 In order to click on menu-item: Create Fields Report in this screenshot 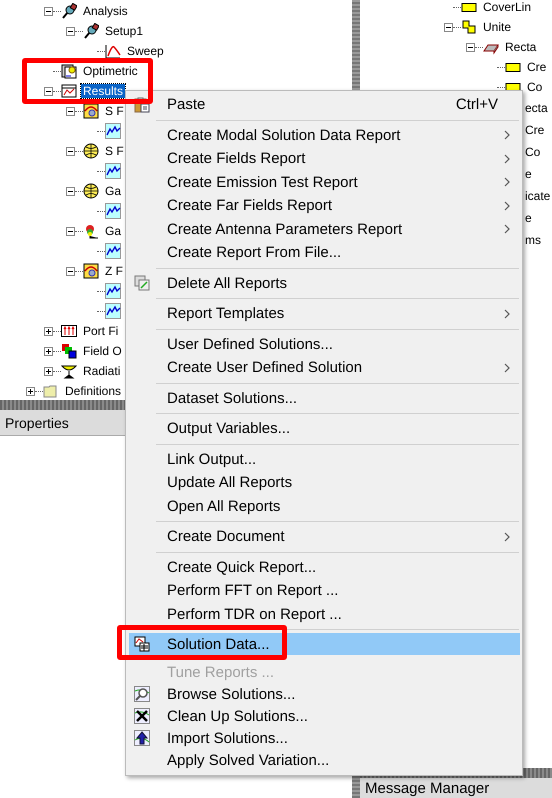, I will do `click(324, 158)`.